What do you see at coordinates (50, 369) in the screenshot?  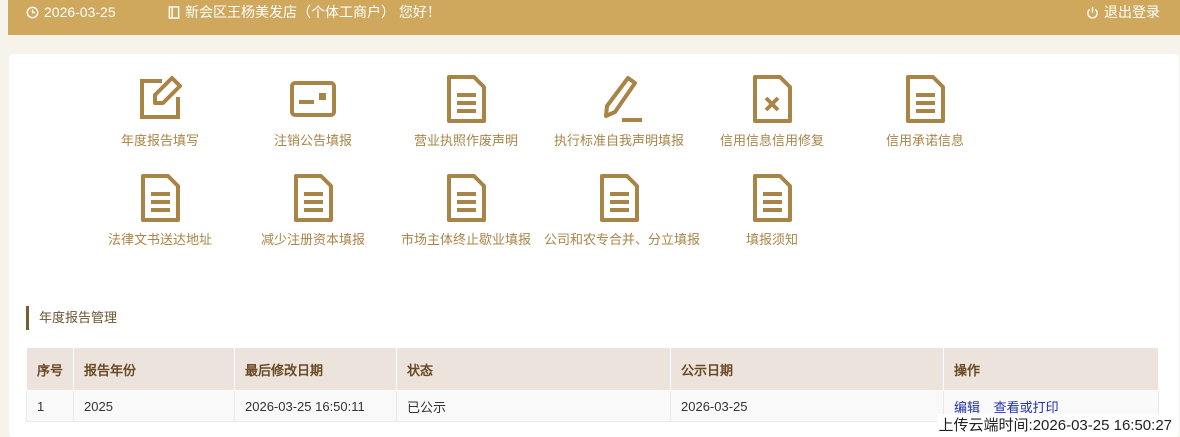 I see `col-header-no: 序号` at bounding box center [50, 369].